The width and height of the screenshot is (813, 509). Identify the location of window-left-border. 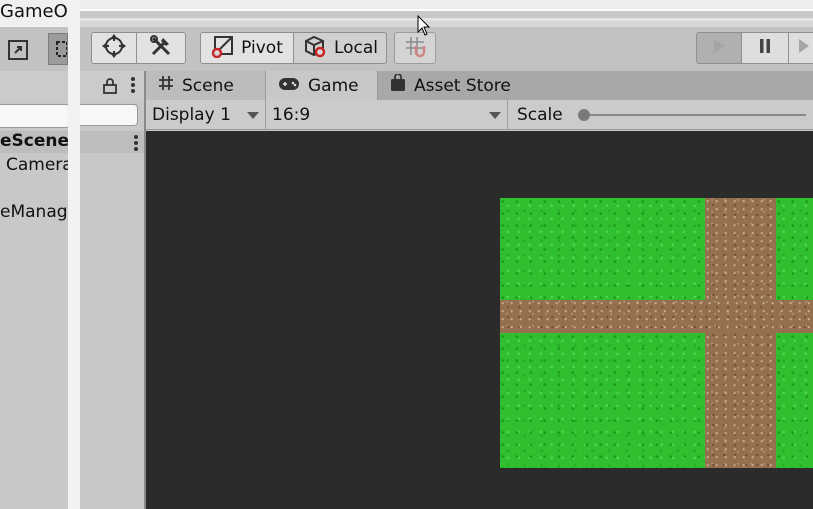
(74, 254).